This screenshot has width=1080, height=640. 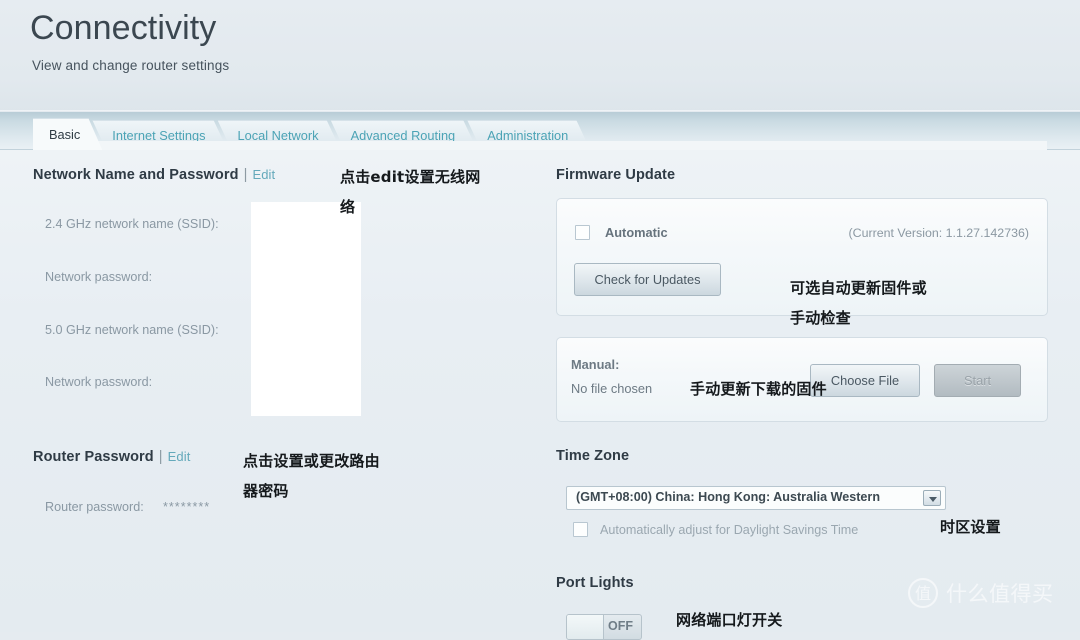 I want to click on annotation-timezone: 时区设置, so click(x=970, y=527).